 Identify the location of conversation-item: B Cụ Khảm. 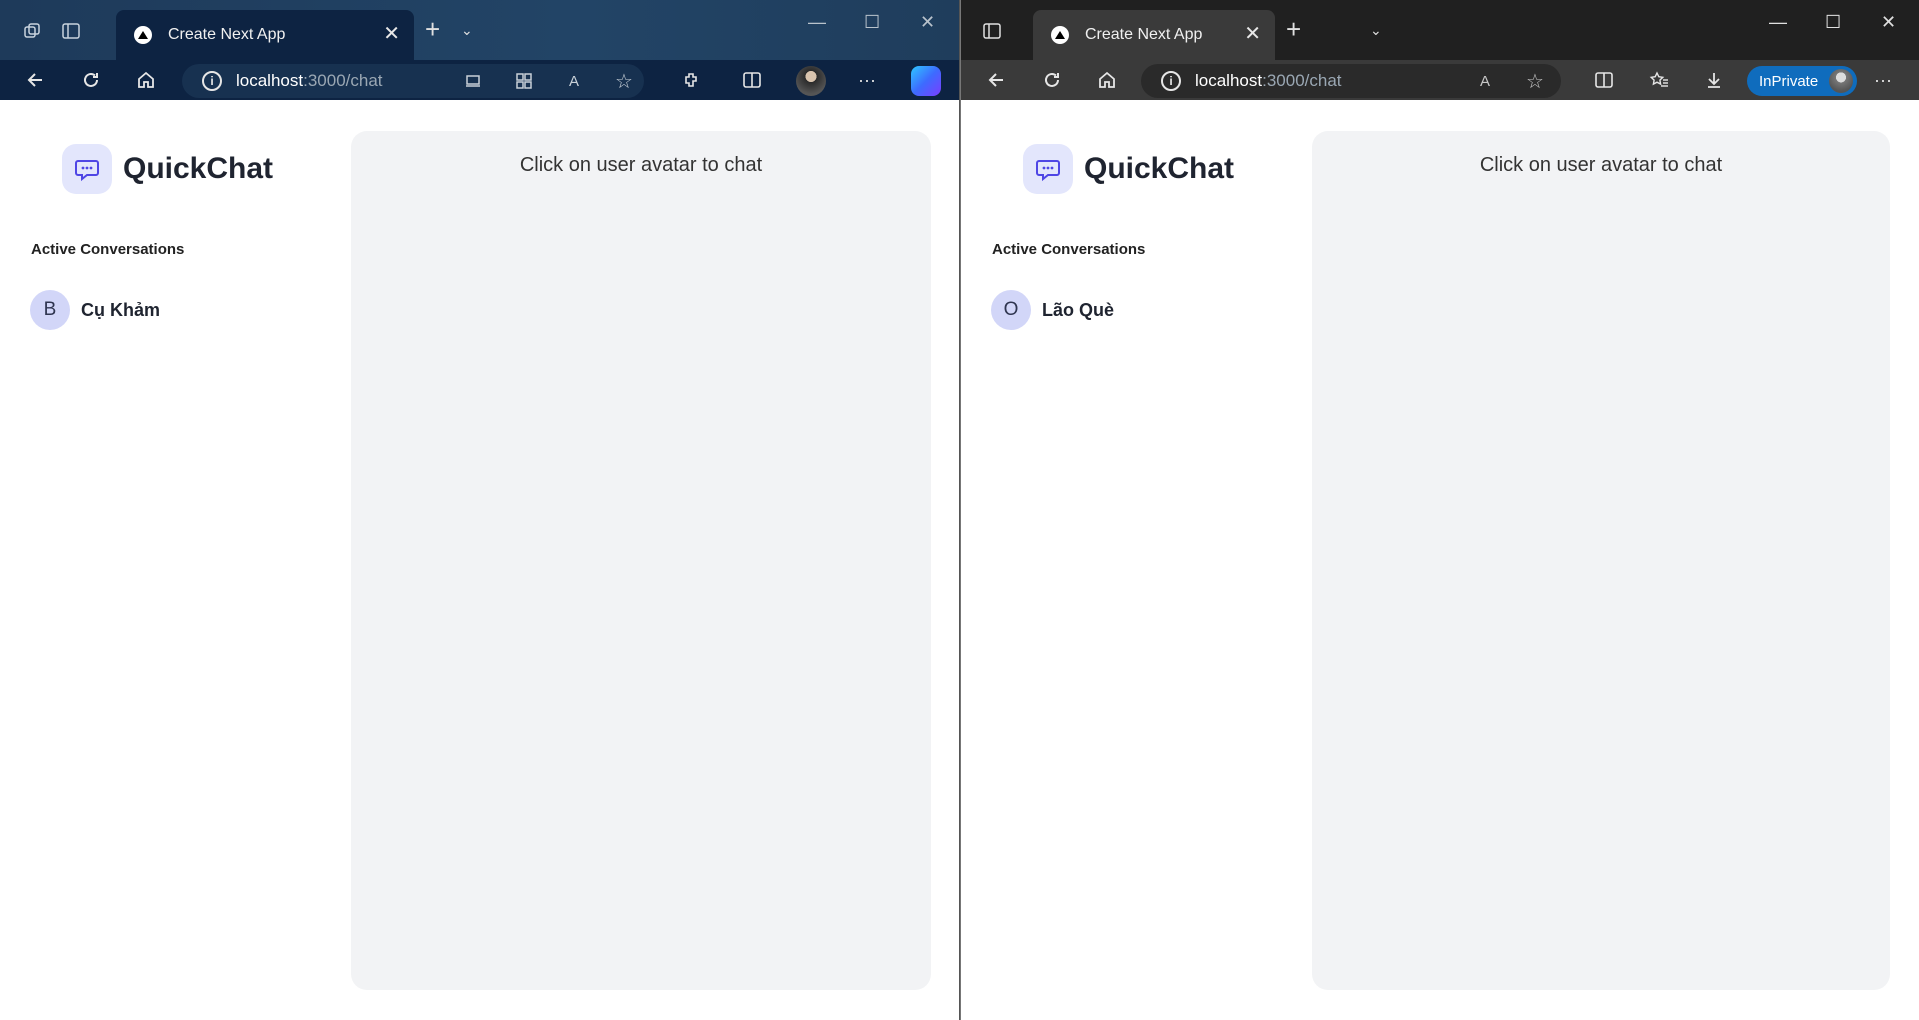
(95, 310).